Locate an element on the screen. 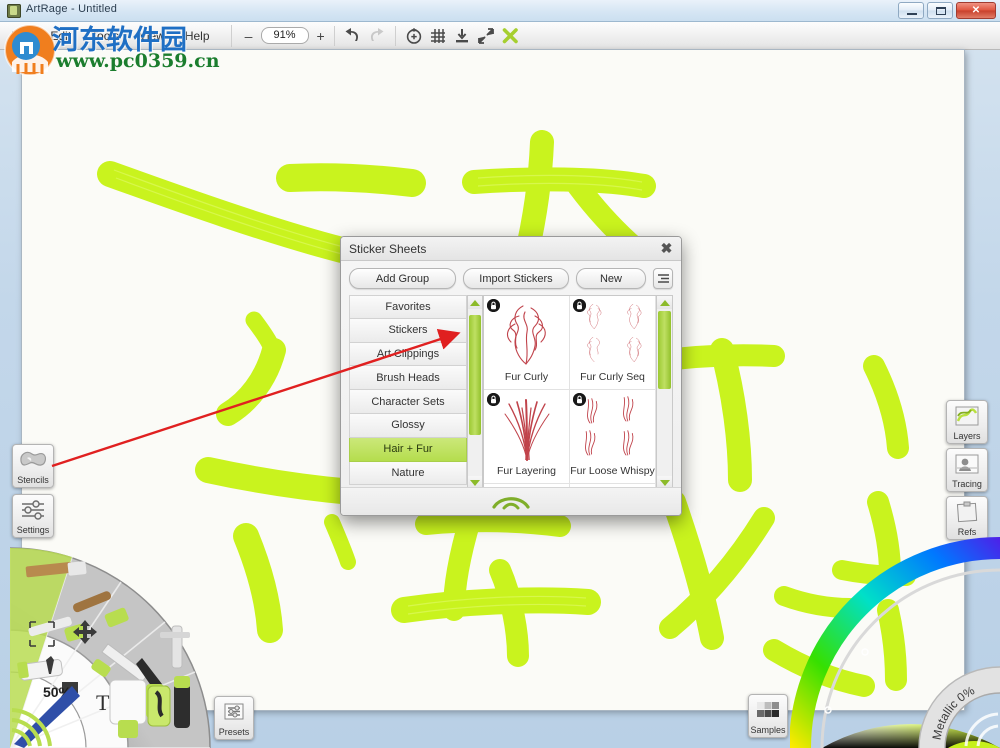 The height and width of the screenshot is (748, 1000). watermark-logo-icon is located at coordinates (30, 50).